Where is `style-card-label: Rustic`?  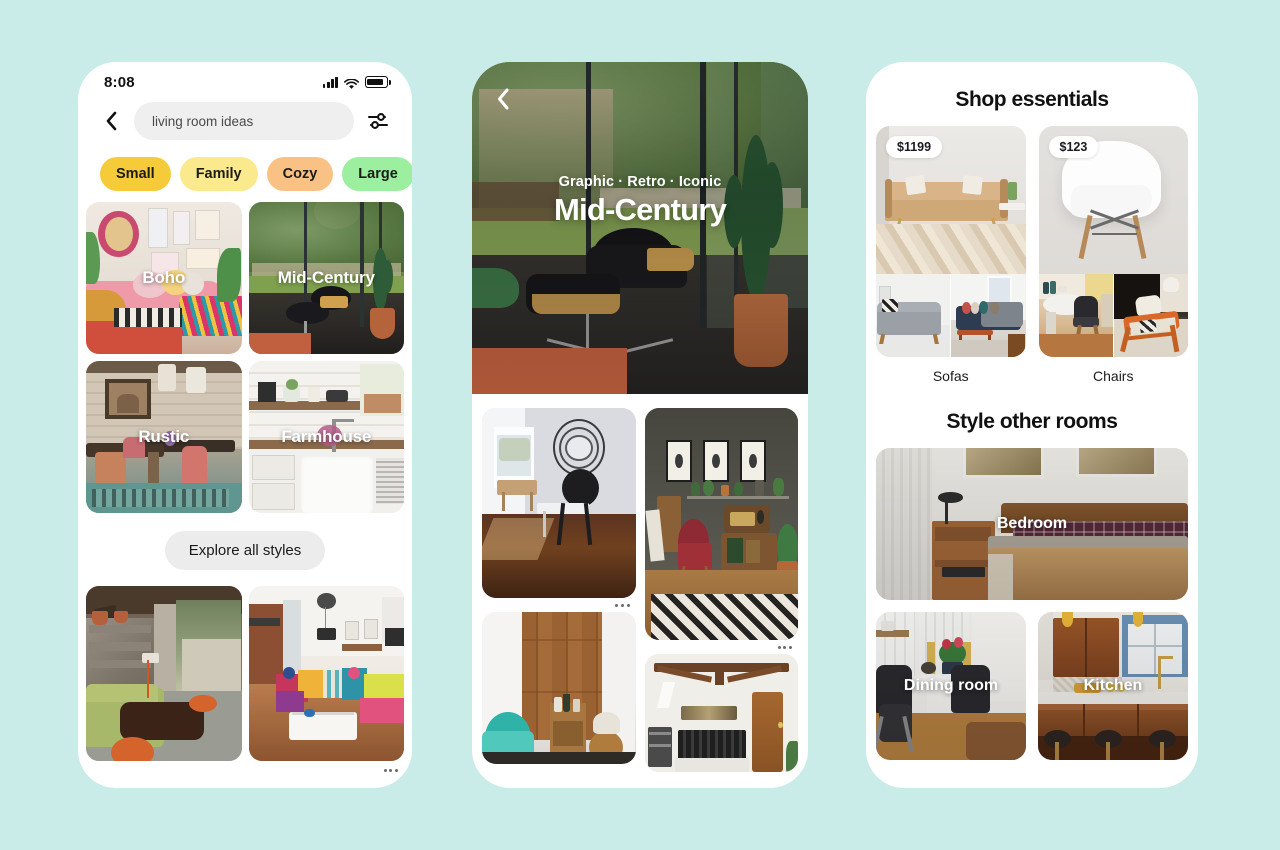
style-card-label: Rustic is located at coordinates (164, 436).